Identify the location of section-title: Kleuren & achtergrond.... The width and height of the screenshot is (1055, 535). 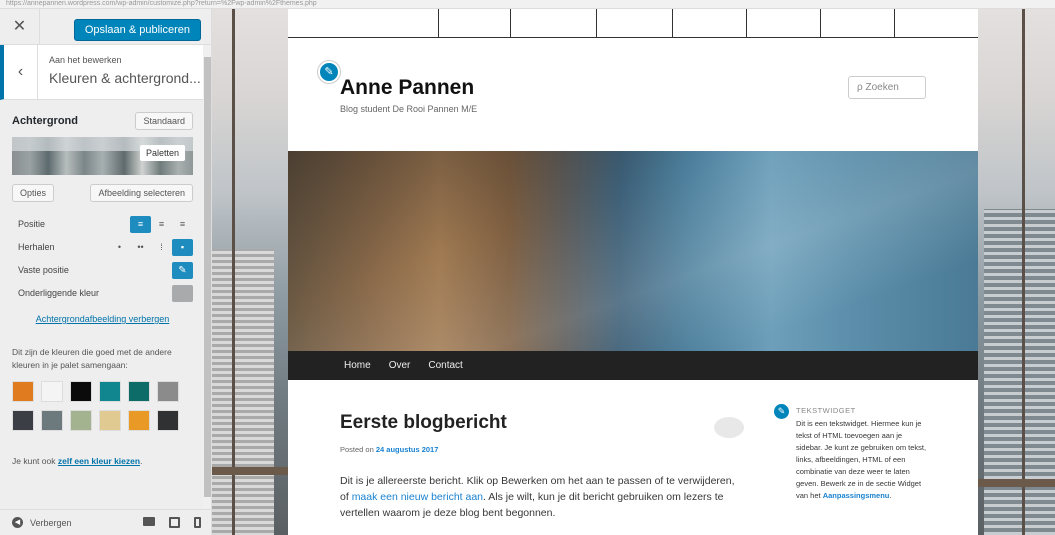
(125, 78).